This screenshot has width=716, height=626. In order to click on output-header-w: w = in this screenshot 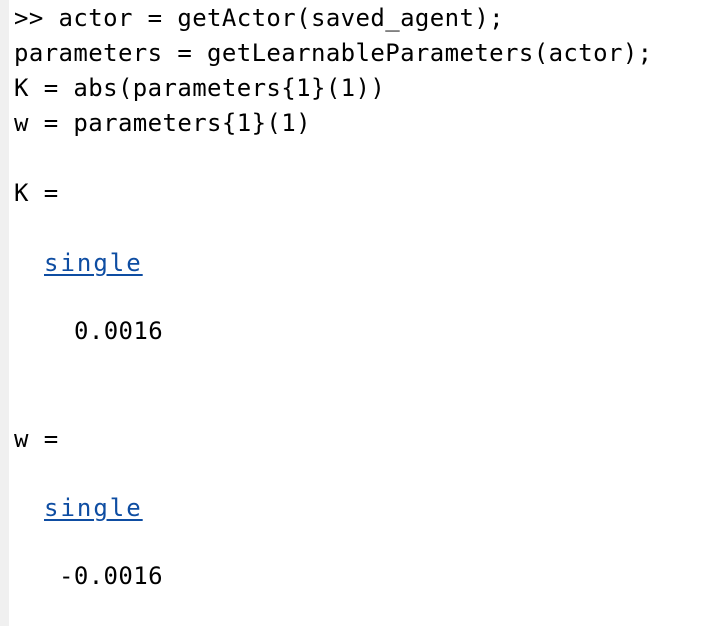, I will do `click(36, 439)`.